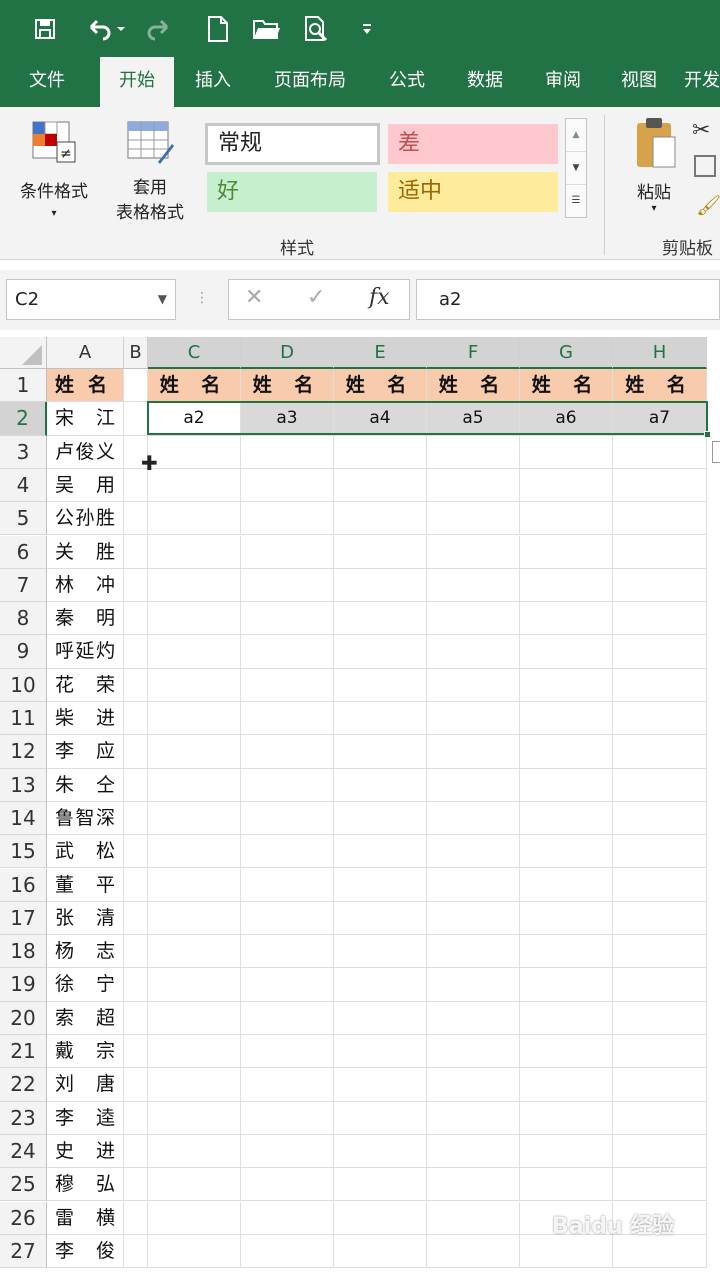 The width and height of the screenshot is (720, 1280). Describe the element at coordinates (23, 1218) in the screenshot. I see `row-header: 26` at that location.